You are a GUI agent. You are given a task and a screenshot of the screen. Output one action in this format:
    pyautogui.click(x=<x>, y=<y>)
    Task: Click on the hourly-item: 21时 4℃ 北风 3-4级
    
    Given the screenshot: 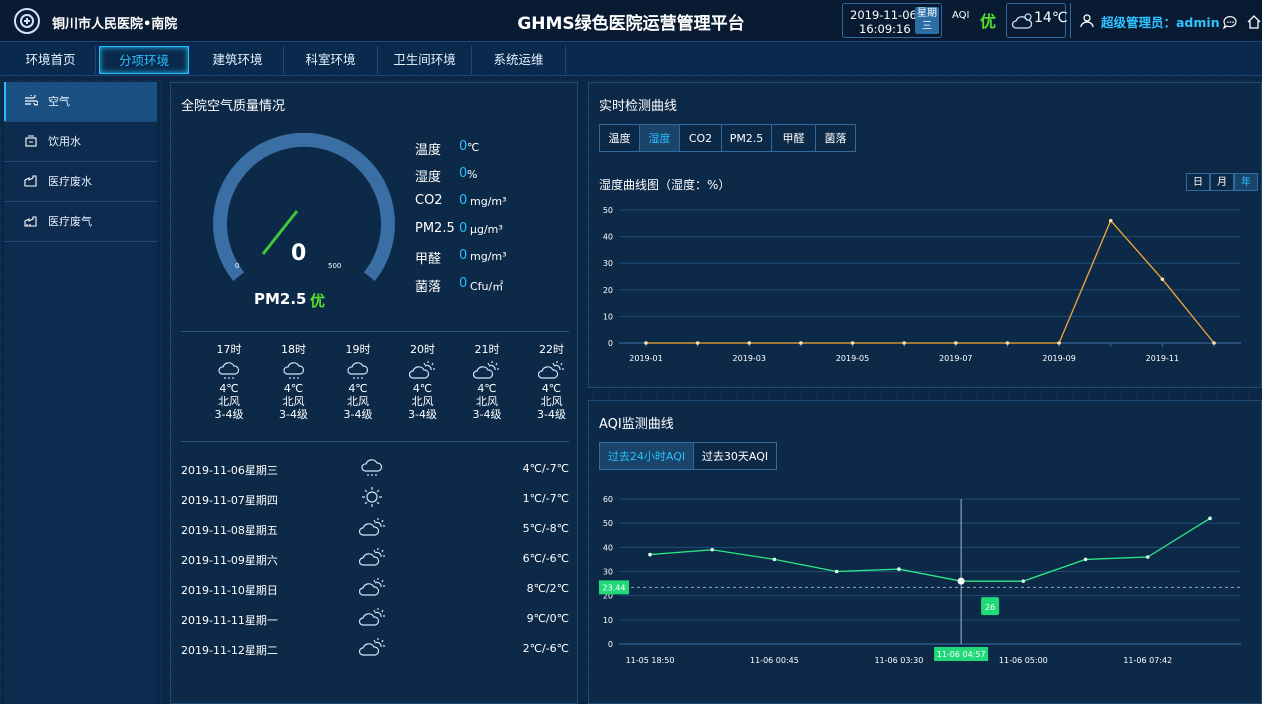 What is the action you would take?
    pyautogui.click(x=487, y=382)
    